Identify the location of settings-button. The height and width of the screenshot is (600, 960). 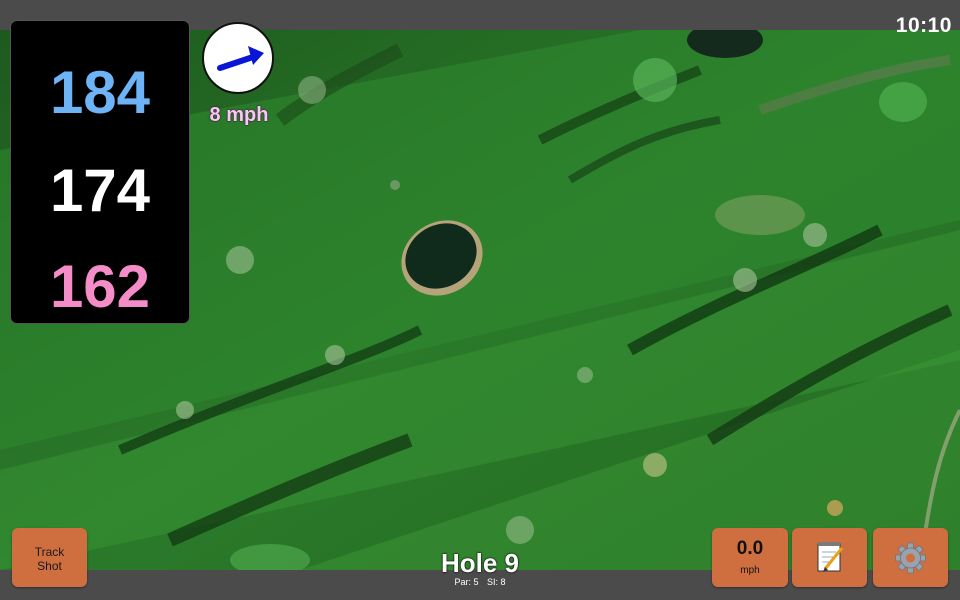
(910, 557).